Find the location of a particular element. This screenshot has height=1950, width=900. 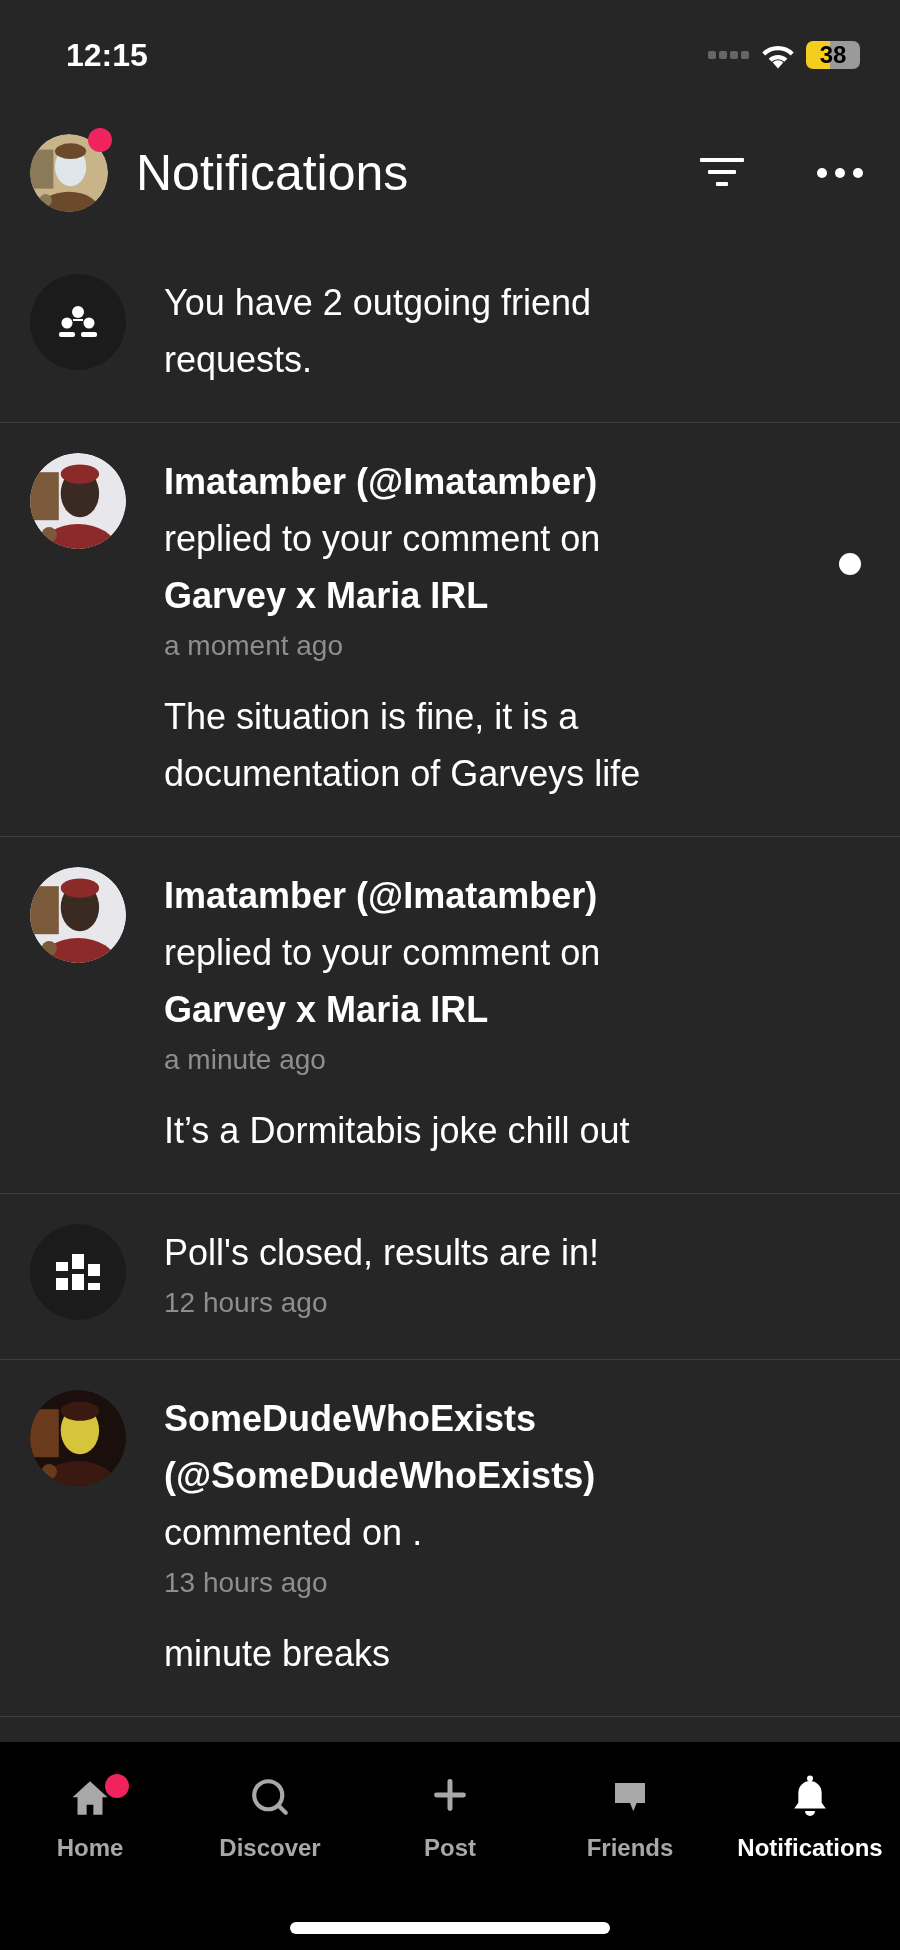

nav-tab: Post is located at coordinates (450, 1817).